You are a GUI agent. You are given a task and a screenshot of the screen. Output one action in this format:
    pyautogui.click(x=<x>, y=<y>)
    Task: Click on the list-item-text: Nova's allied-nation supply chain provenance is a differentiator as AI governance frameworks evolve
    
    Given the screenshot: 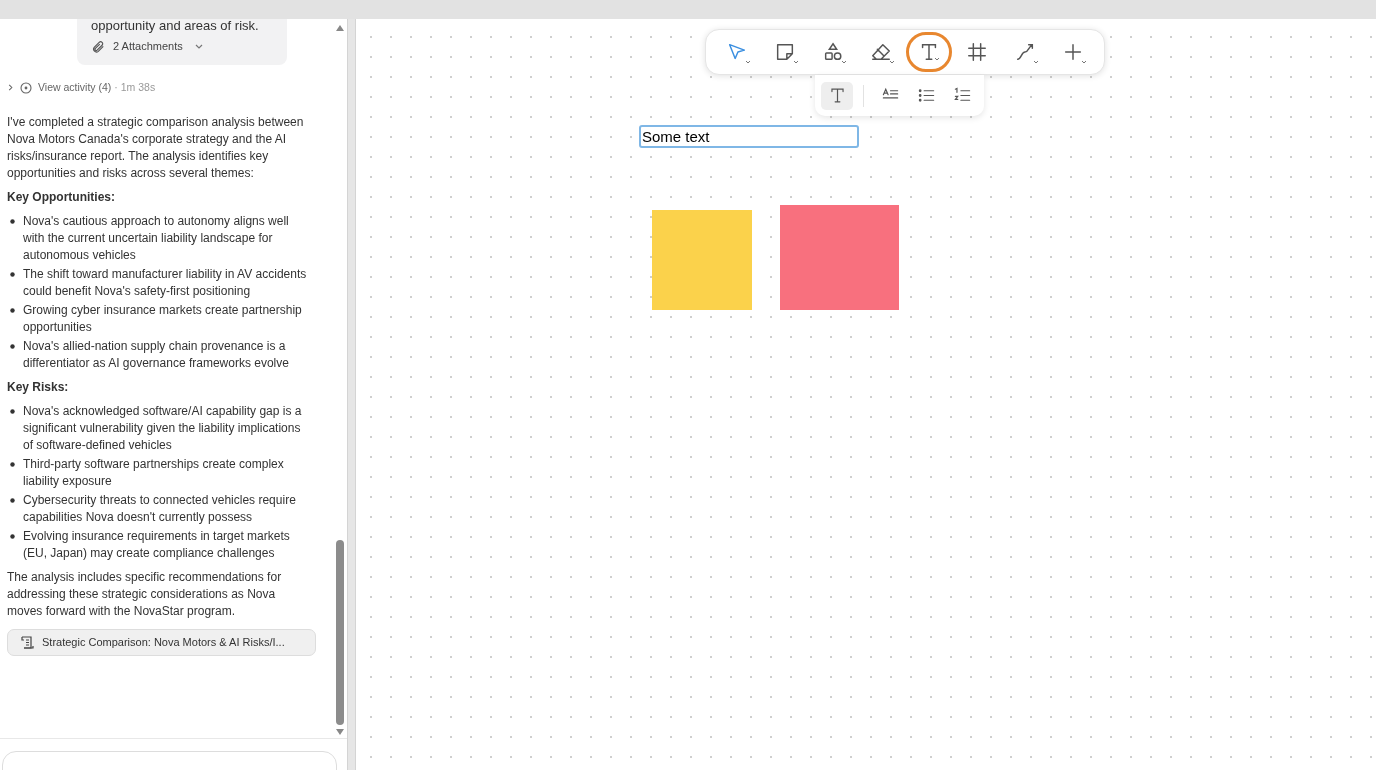 What is the action you would take?
    pyautogui.click(x=156, y=355)
    